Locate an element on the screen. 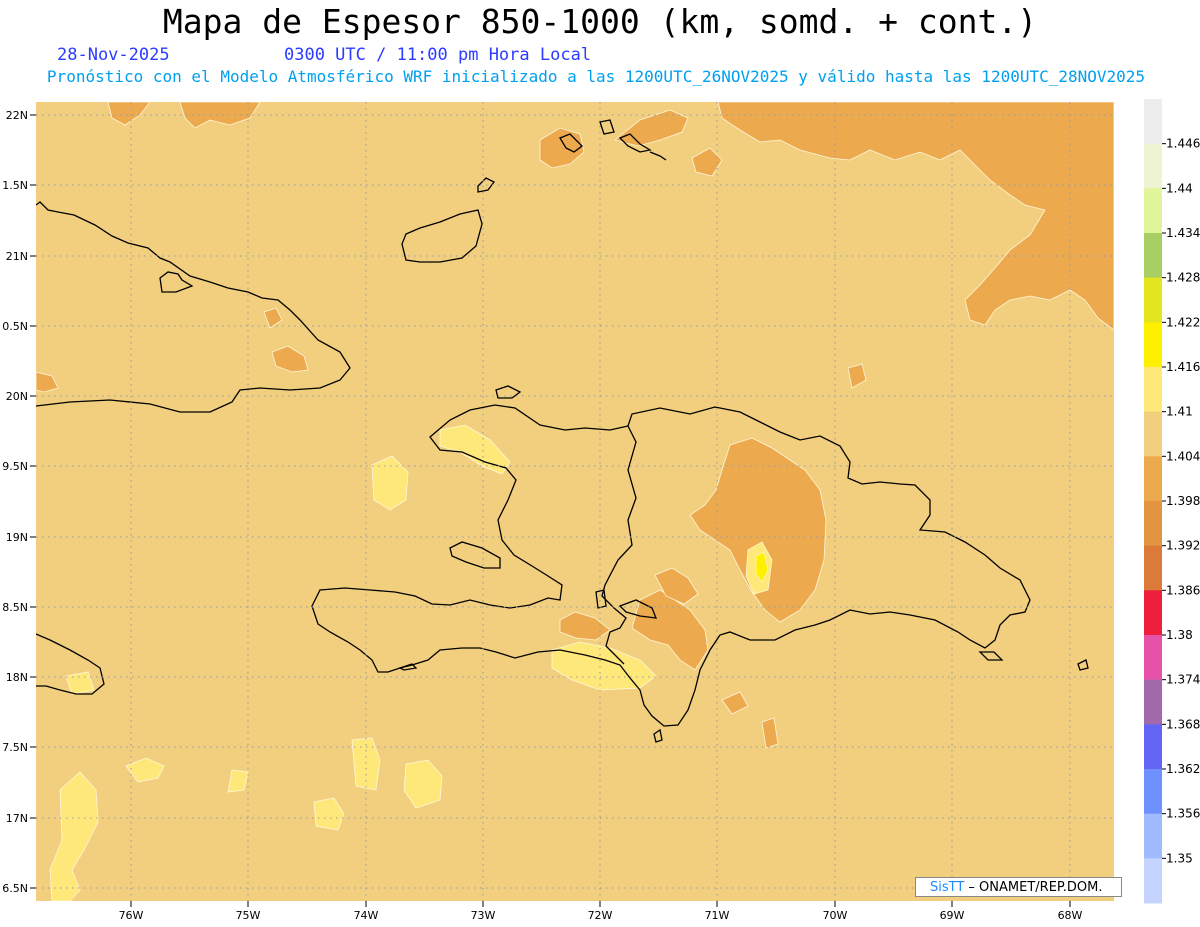 Image resolution: width=1200 pixels, height=927 pixels. credit-text: – ONAMET/REP.DOM. is located at coordinates (1033, 887).